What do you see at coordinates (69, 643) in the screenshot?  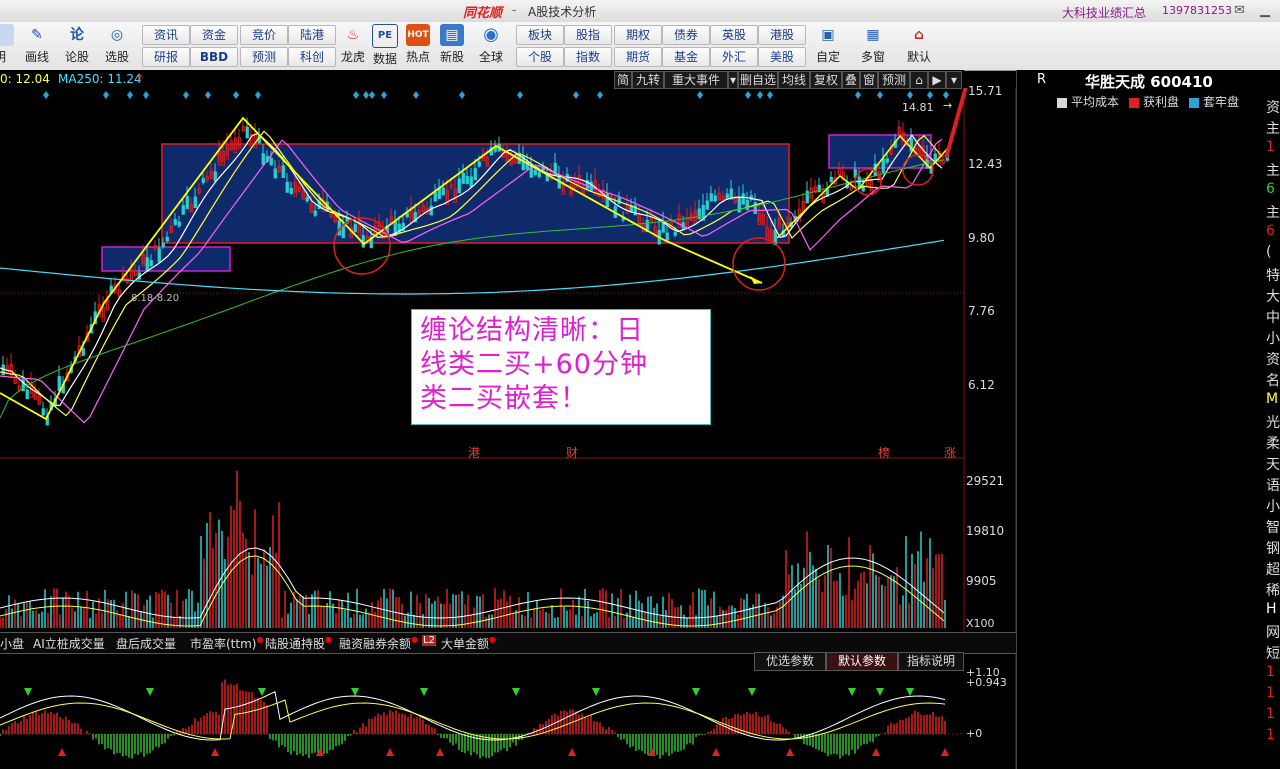 I see `tab-ai-volume: AI立桩成交量` at bounding box center [69, 643].